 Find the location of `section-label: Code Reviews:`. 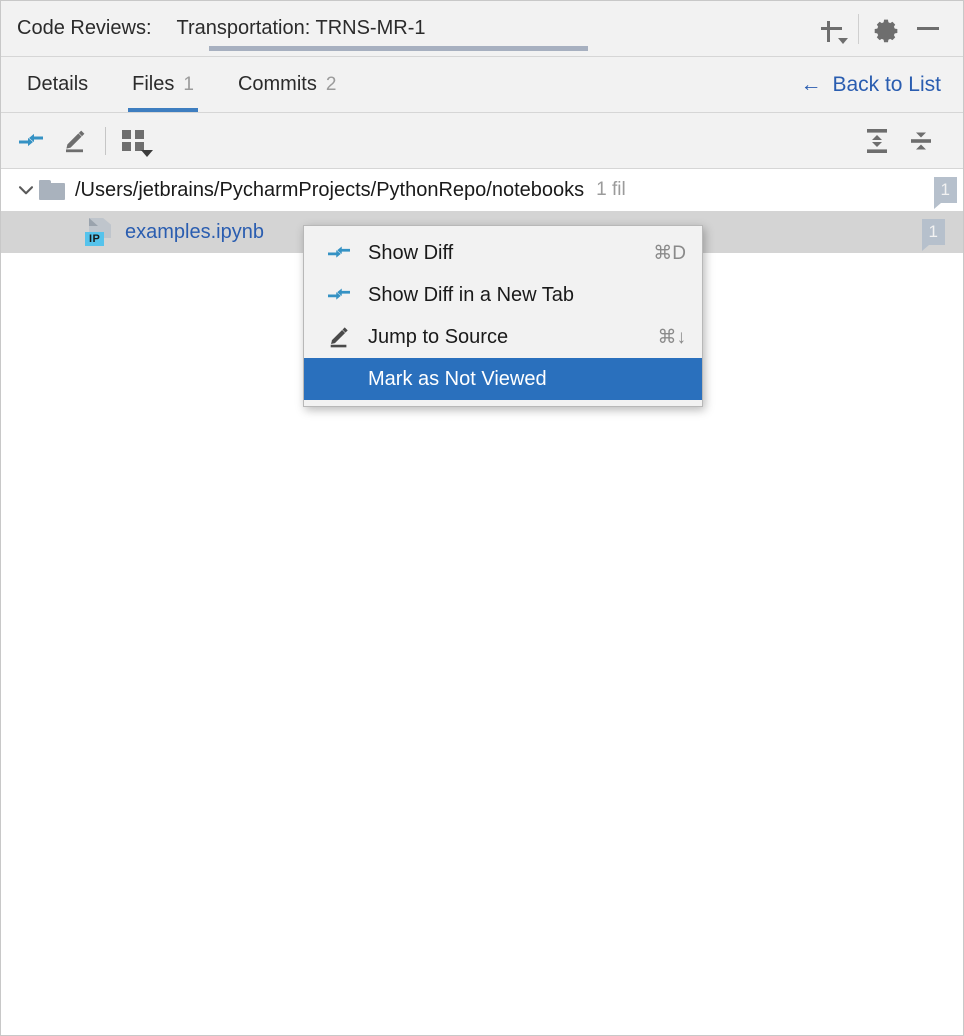

section-label: Code Reviews: is located at coordinates (84, 28).